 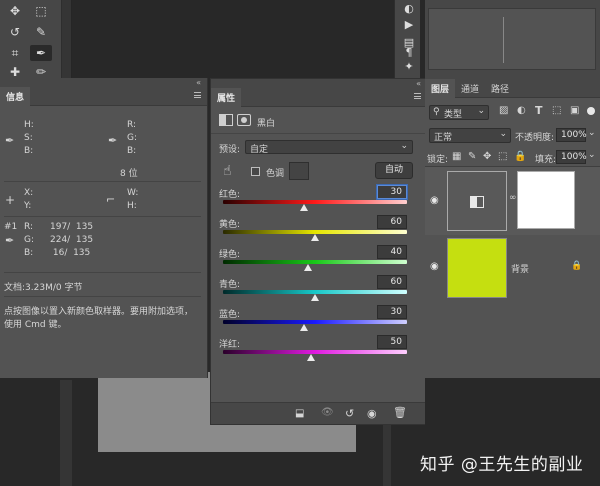 I want to click on h2-label: H:, so click(x=132, y=206).